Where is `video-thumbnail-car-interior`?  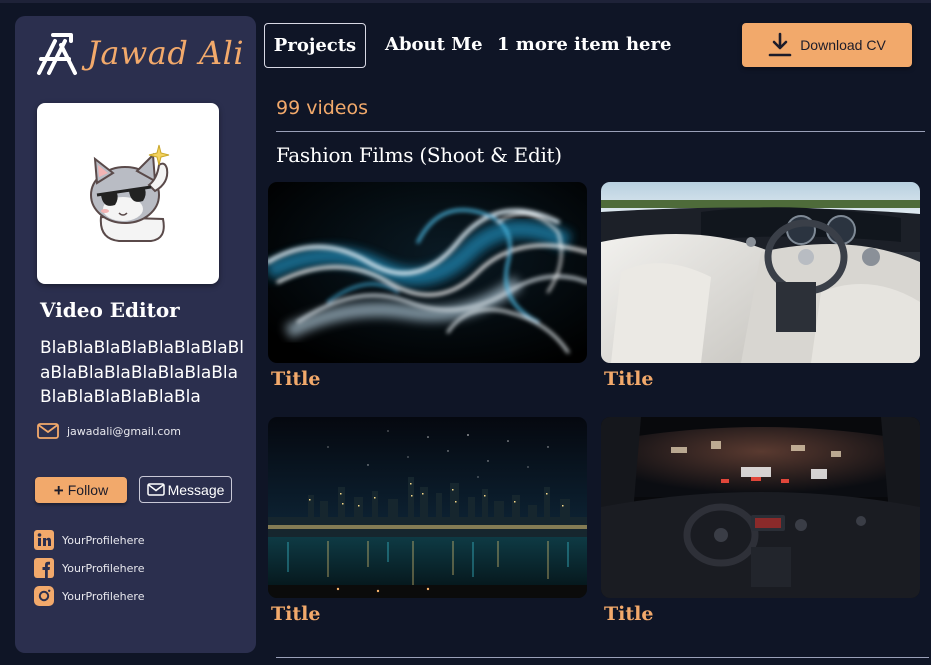 video-thumbnail-car-interior is located at coordinates (760, 272).